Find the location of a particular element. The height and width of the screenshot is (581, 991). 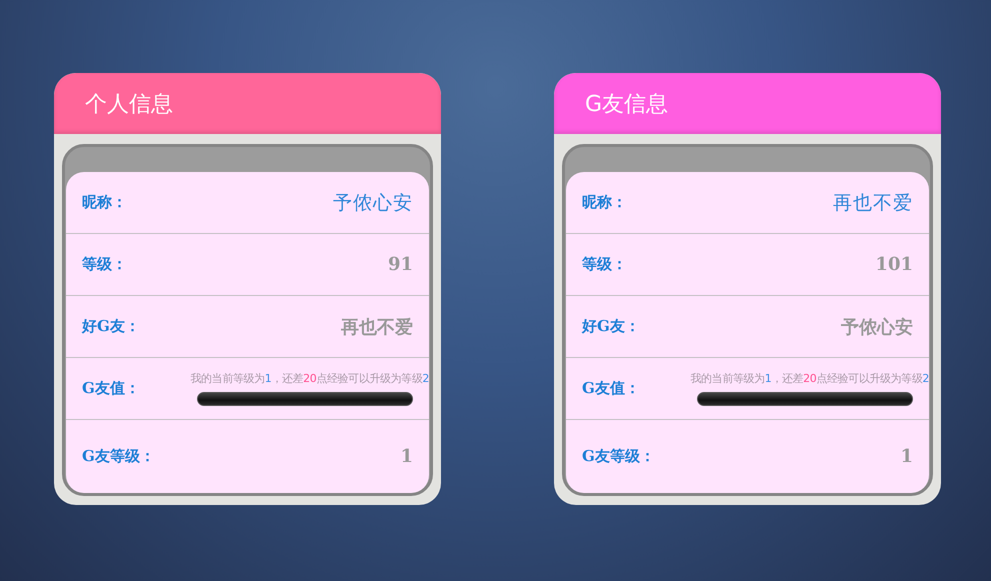

card-title: G友信息 is located at coordinates (626, 104).